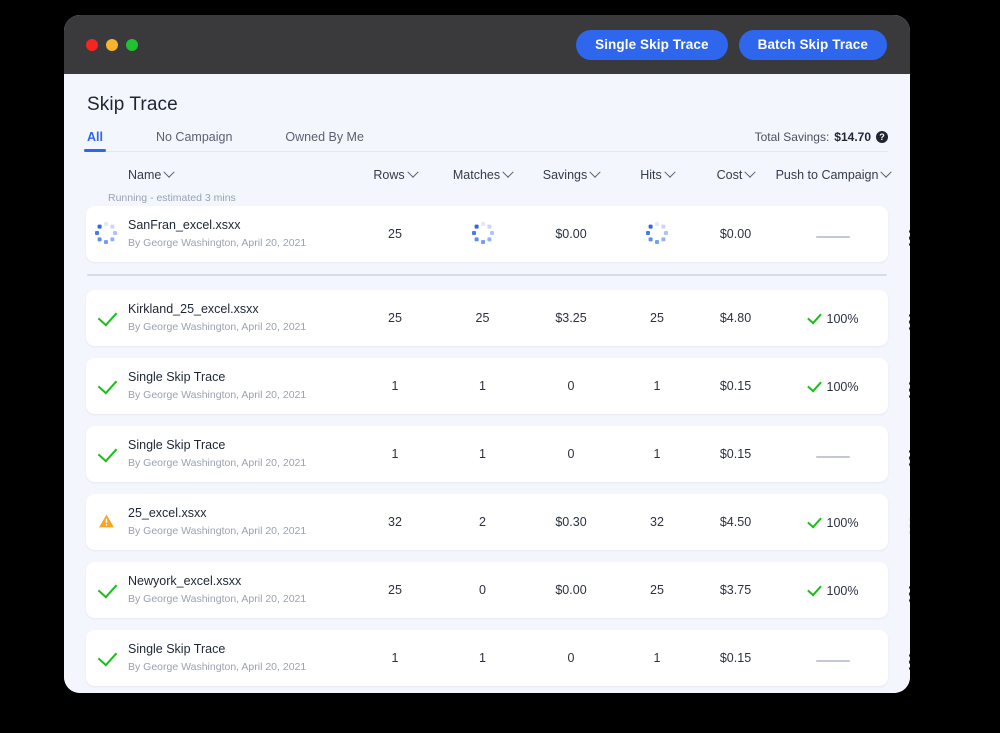 The image size is (1000, 733). I want to click on column-header-push-label: Push to Campaign, so click(827, 175).